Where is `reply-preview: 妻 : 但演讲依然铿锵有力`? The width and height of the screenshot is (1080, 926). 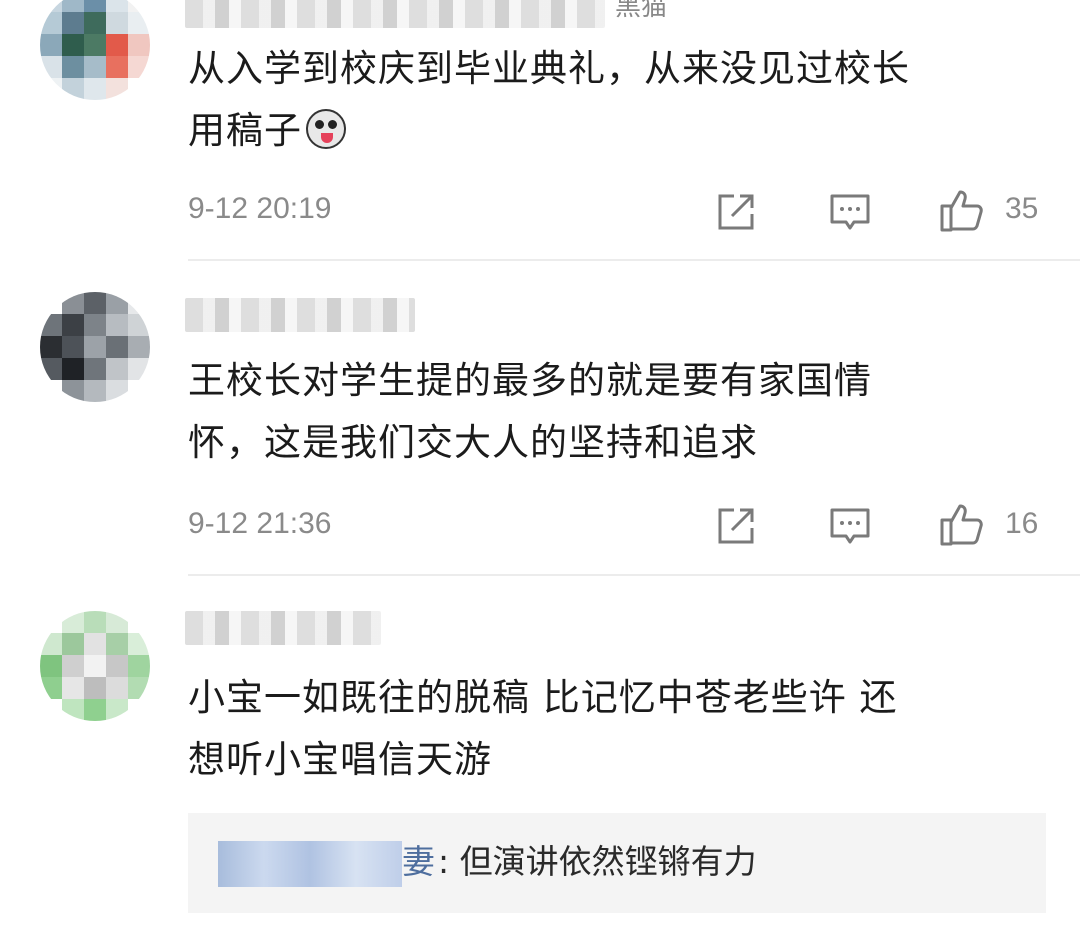 reply-preview: 妻 : 但演讲依然铿锵有力 is located at coordinates (617, 863).